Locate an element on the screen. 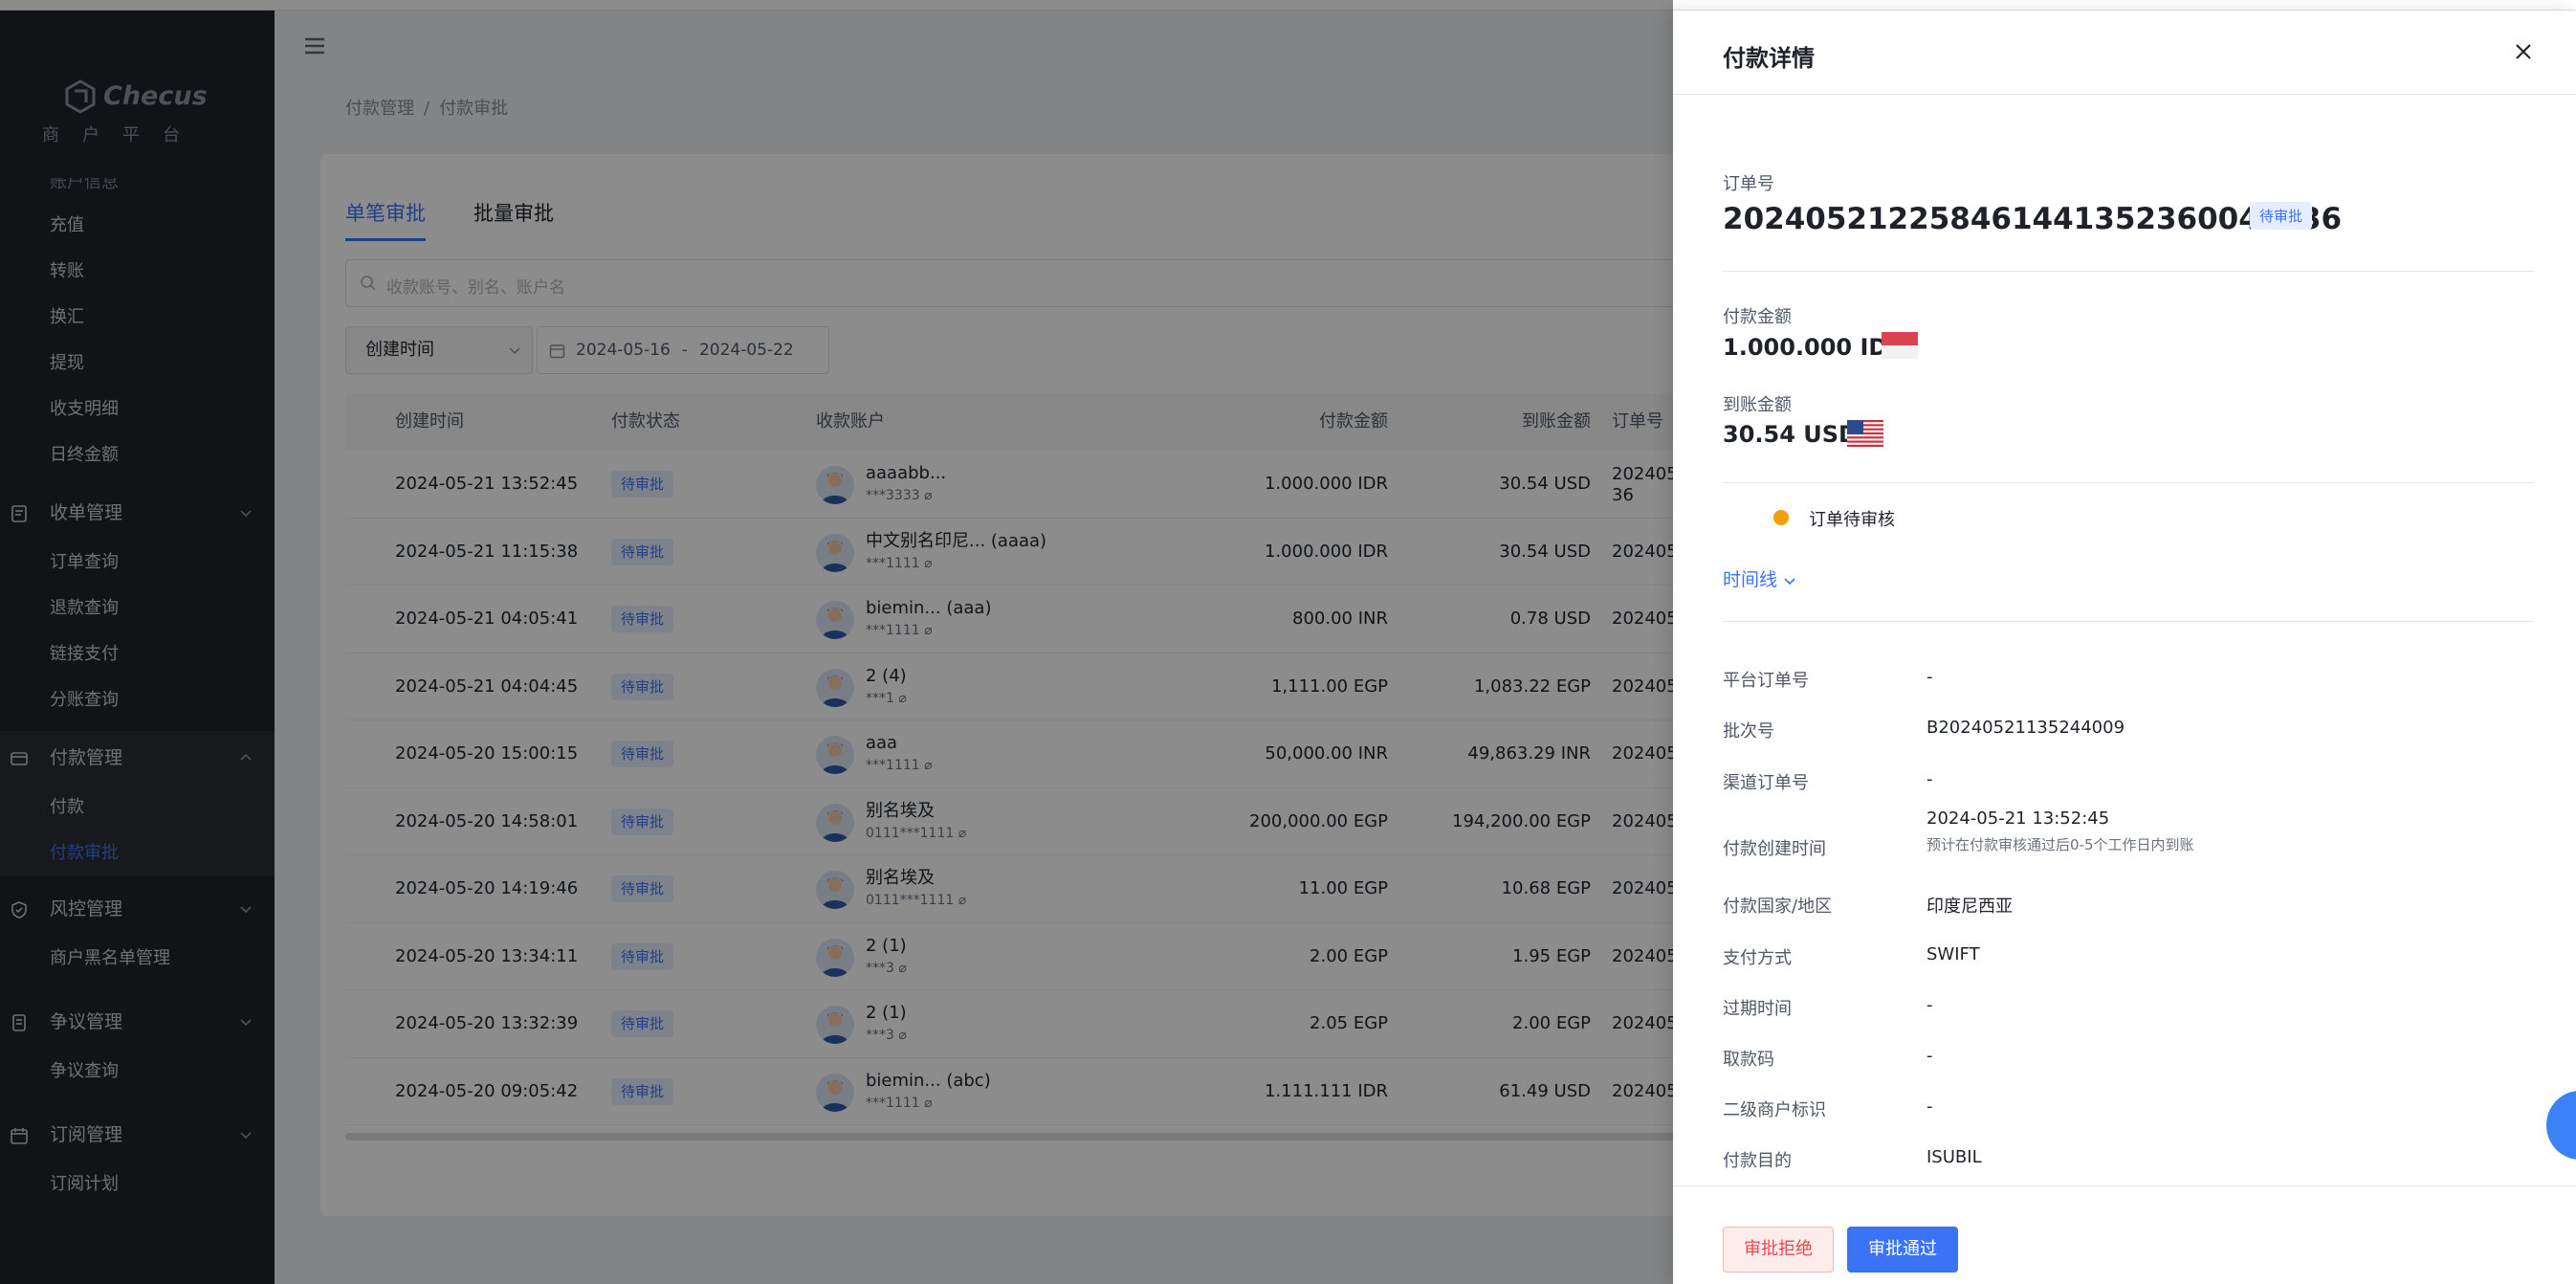 The width and height of the screenshot is (2576, 1284). pay-amount-value: 1.000.000 IDR is located at coordinates (1814, 347).